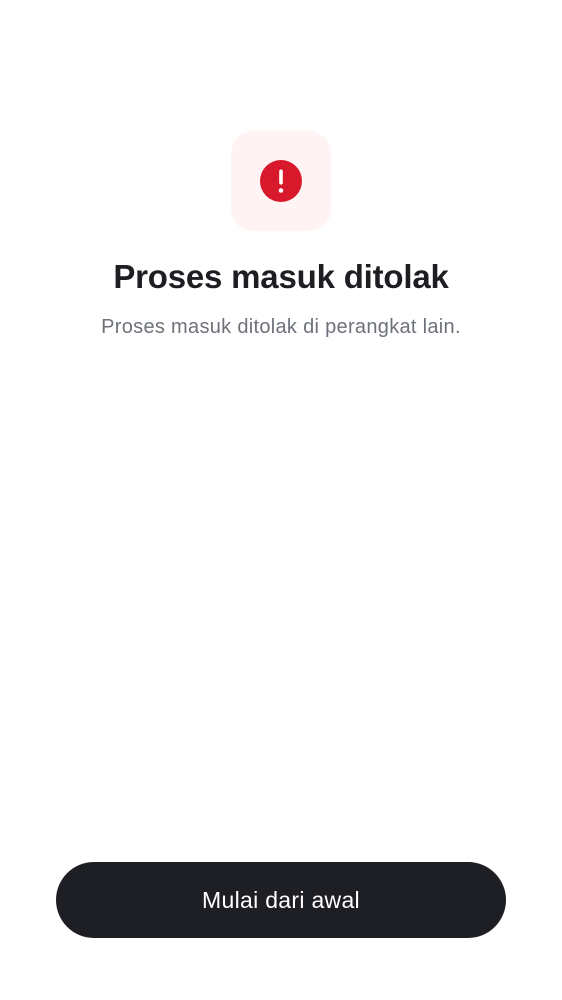 This screenshot has height=1000, width=562. Describe the element at coordinates (281, 276) in the screenshot. I see `page-title: Proses masuk ditolak` at that location.